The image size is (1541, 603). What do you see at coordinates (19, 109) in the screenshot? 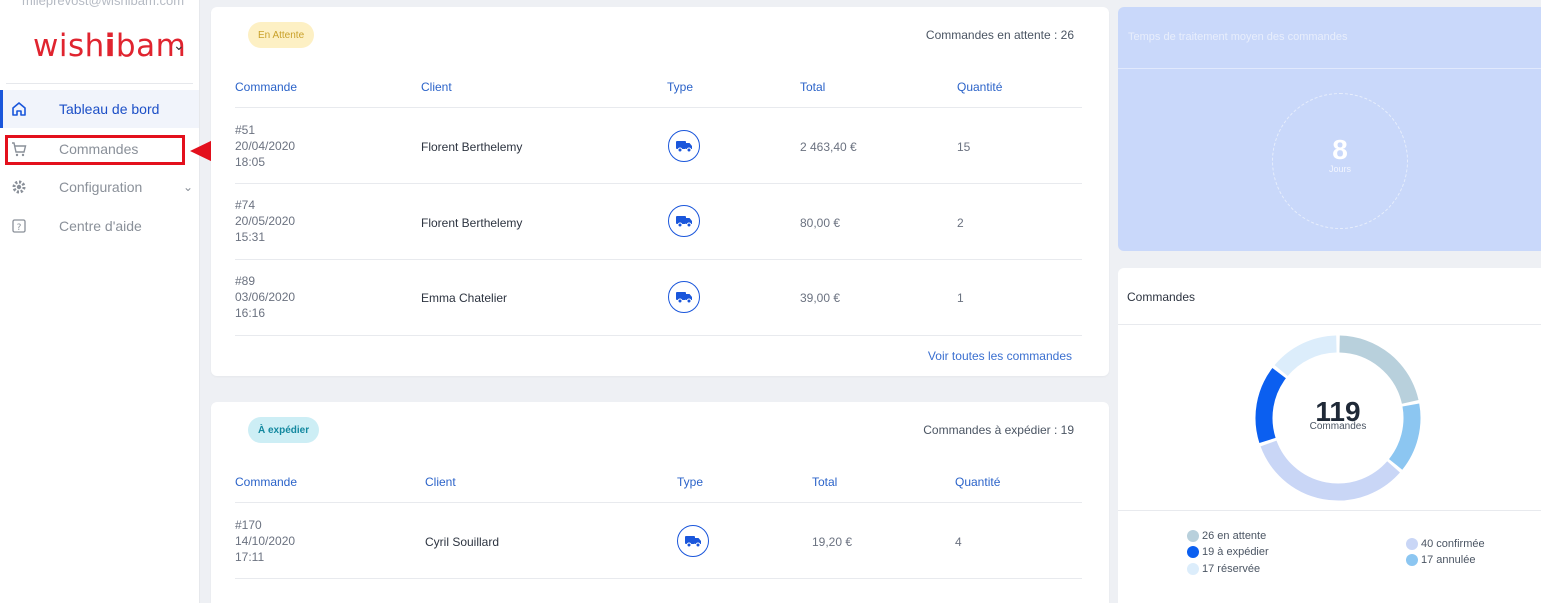
I see `home-icon` at bounding box center [19, 109].